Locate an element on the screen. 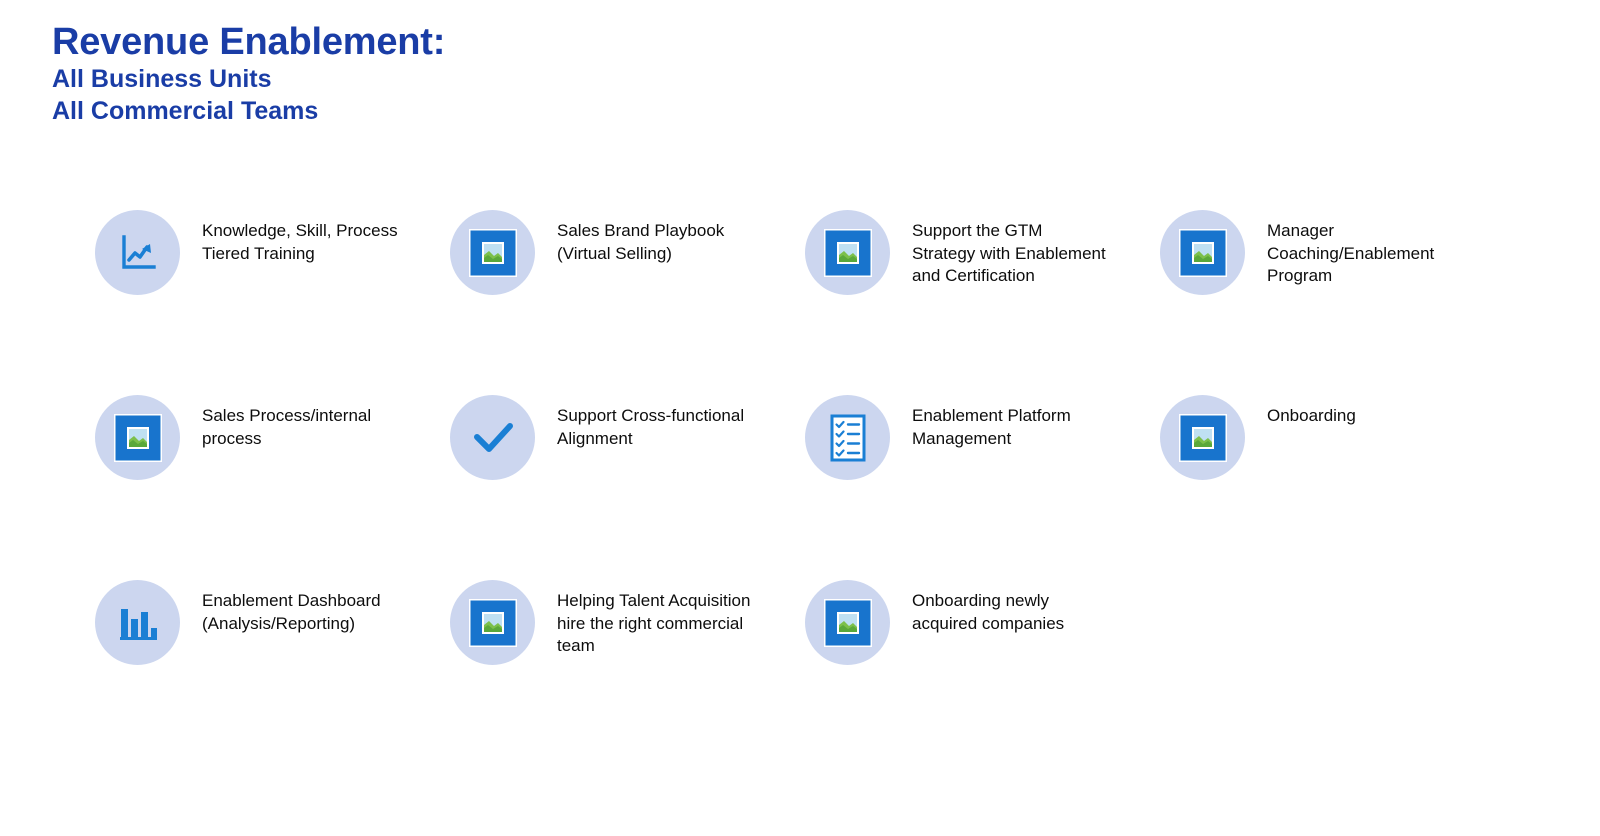  capability-item-label: Manager Coaching/Enablement Program is located at coordinates (1351, 253).